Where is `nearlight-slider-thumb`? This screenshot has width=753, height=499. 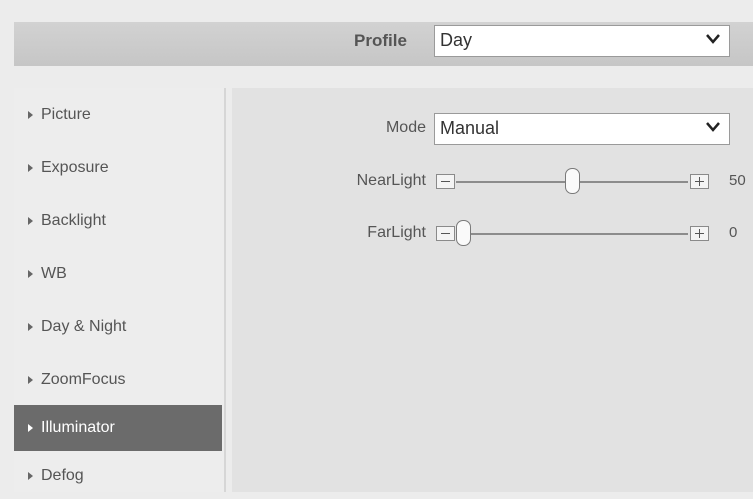
nearlight-slider-thumb is located at coordinates (572, 181).